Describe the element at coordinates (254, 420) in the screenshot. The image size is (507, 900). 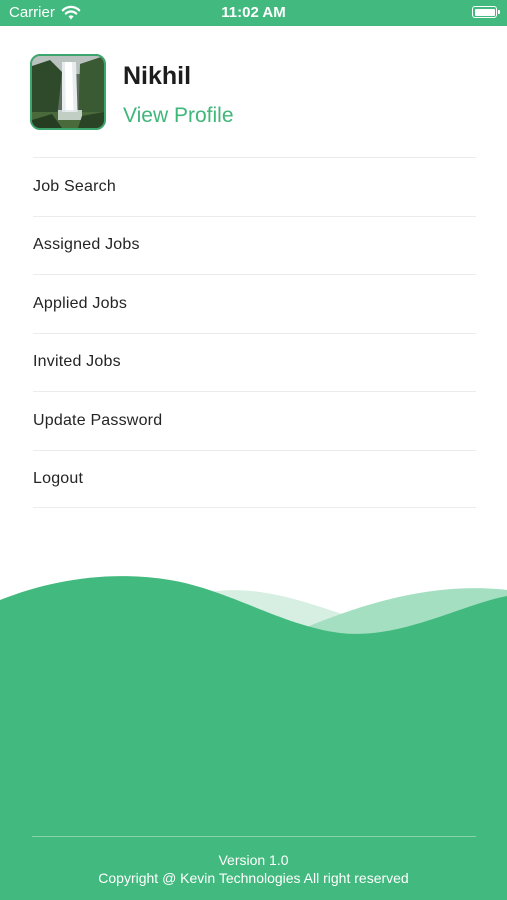
I see `menu-item-update-password: Update Password` at that location.